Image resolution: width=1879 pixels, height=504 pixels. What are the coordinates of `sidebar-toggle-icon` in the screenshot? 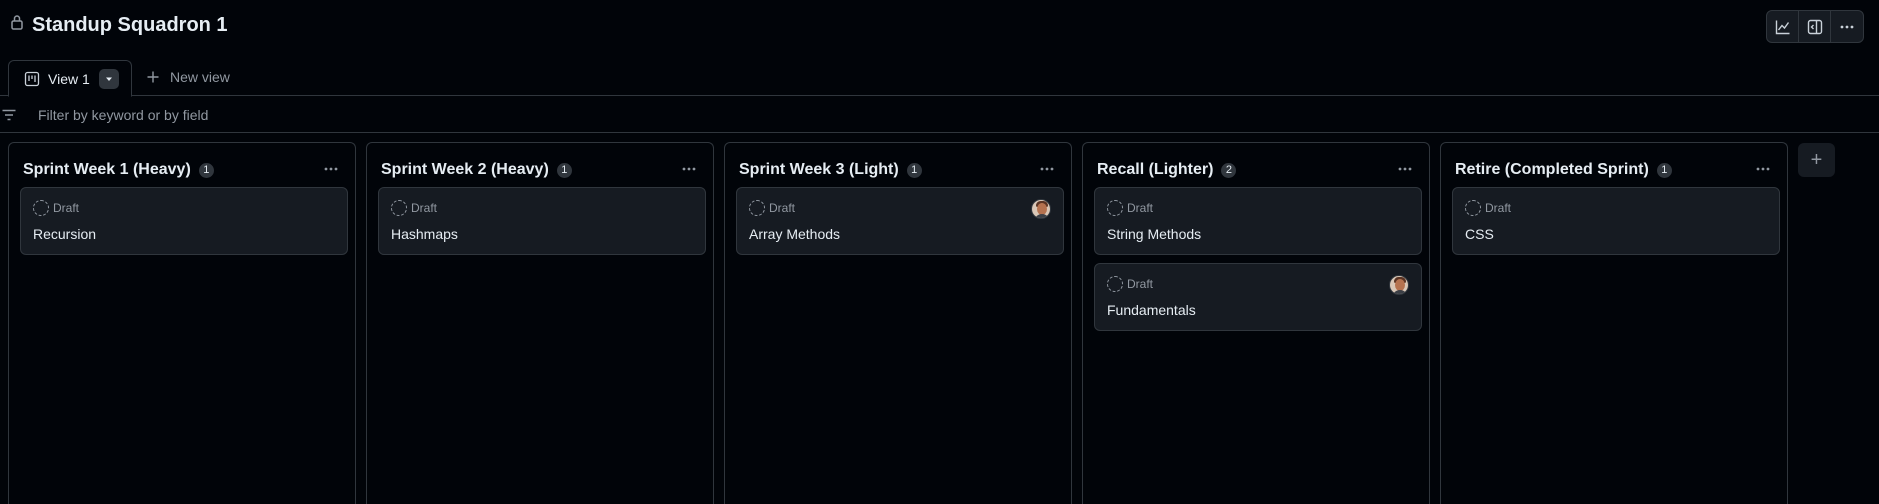 It's located at (1814, 26).